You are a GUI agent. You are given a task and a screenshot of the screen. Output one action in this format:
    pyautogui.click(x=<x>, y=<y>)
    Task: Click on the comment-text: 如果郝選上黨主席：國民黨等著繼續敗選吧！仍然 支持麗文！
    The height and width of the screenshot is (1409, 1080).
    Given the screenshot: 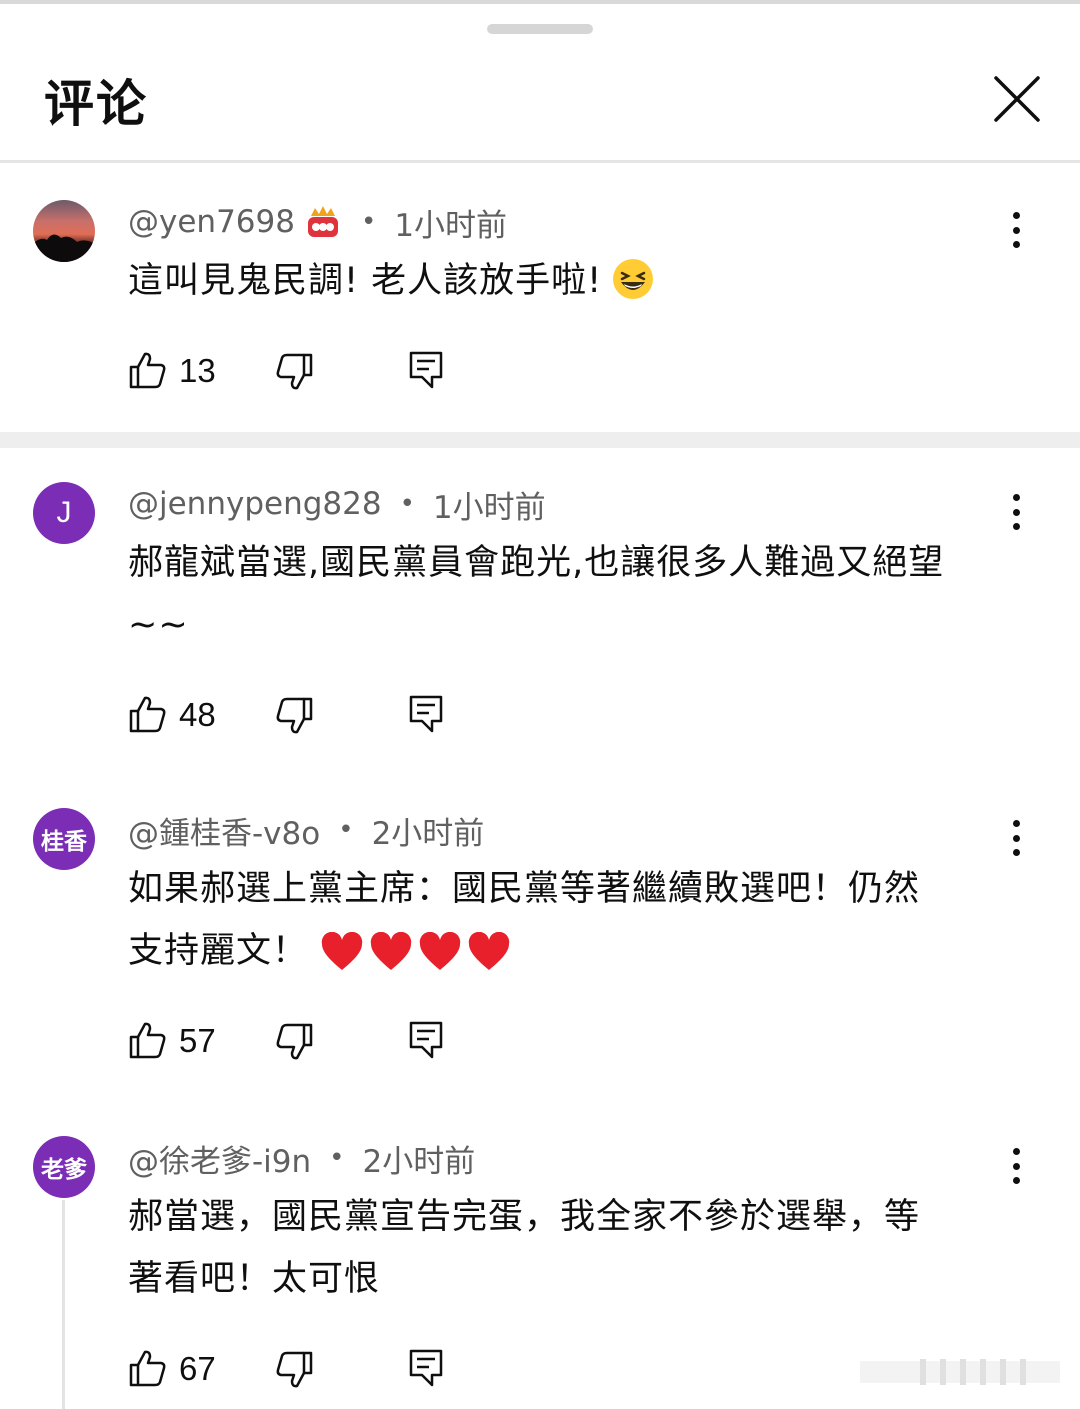 What is the action you would take?
    pyautogui.click(x=568, y=920)
    